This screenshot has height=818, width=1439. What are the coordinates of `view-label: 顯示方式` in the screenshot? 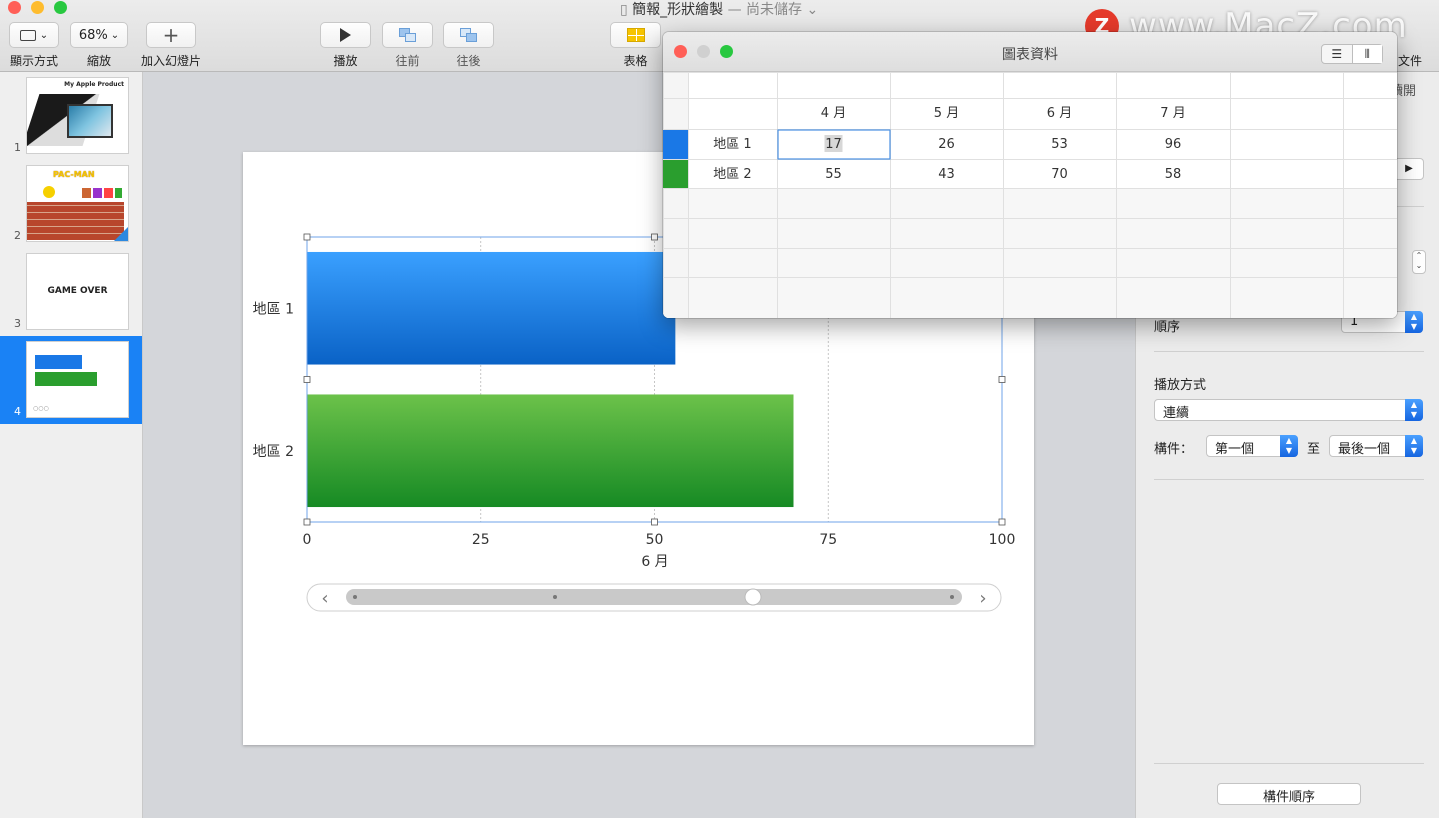 It's located at (33, 61).